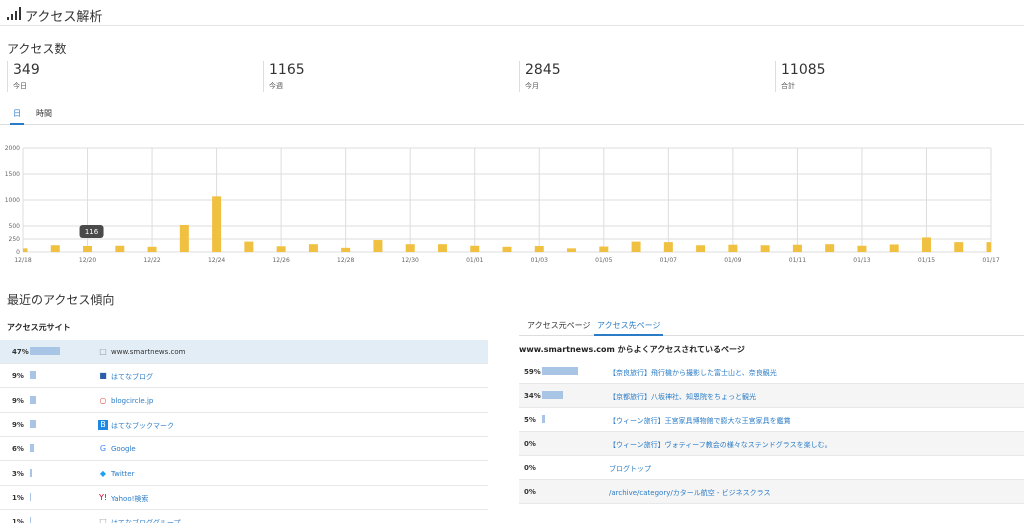 The image size is (1024, 523). What do you see at coordinates (17, 116) in the screenshot?
I see `tab-day: 日` at bounding box center [17, 116].